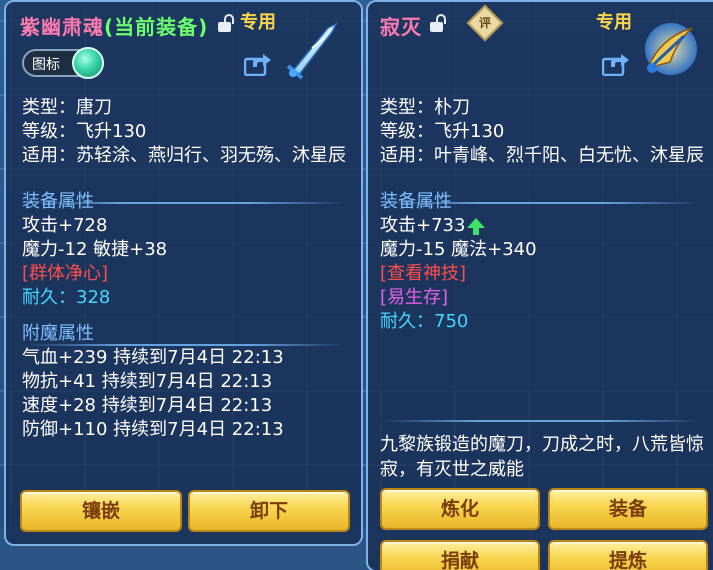  I want to click on unequip-button: 卸下, so click(269, 511).